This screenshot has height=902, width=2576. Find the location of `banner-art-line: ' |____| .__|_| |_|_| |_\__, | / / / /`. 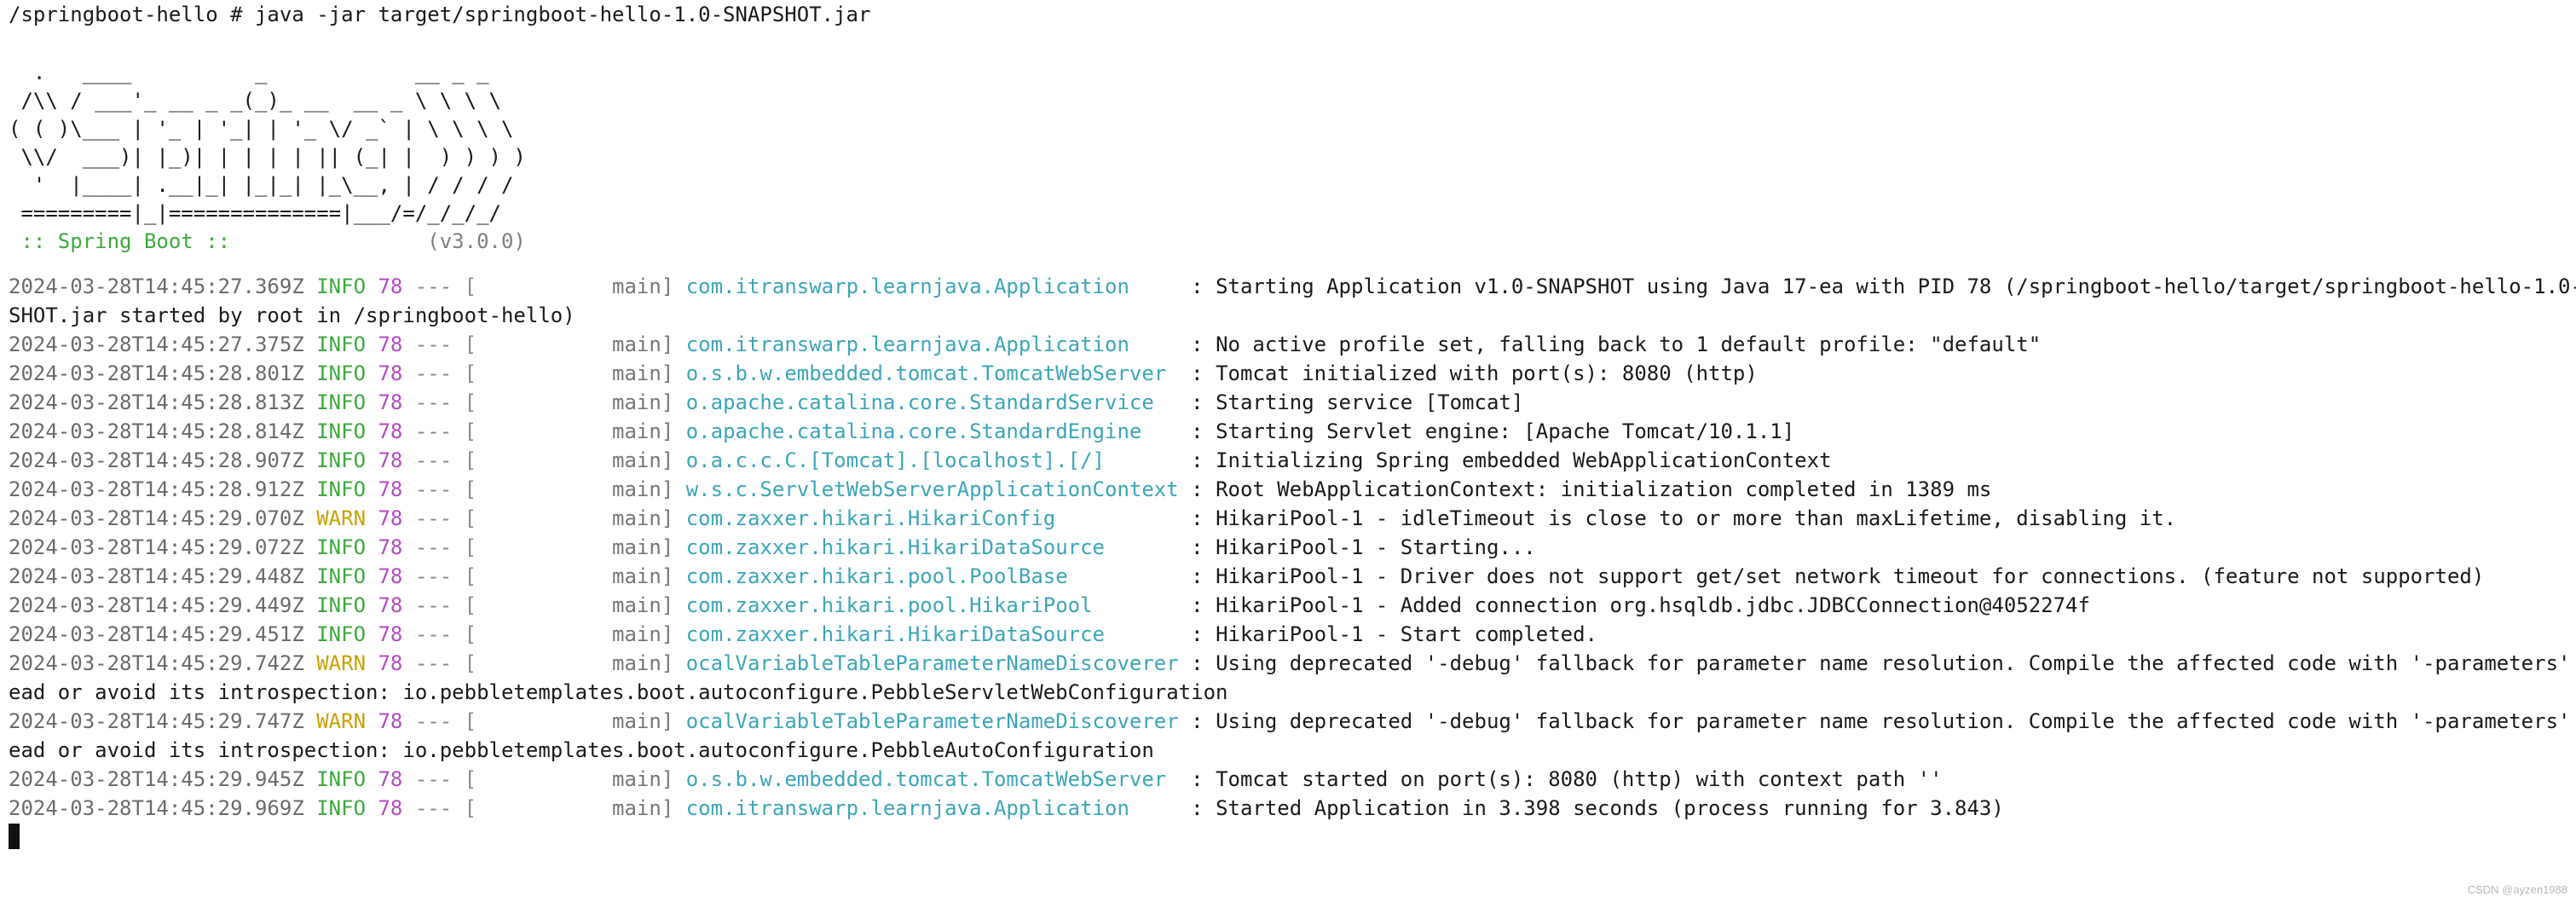

banner-art-line: ' |____| .__|_| |_|_| |_\__, | / / / / is located at coordinates (261, 185).